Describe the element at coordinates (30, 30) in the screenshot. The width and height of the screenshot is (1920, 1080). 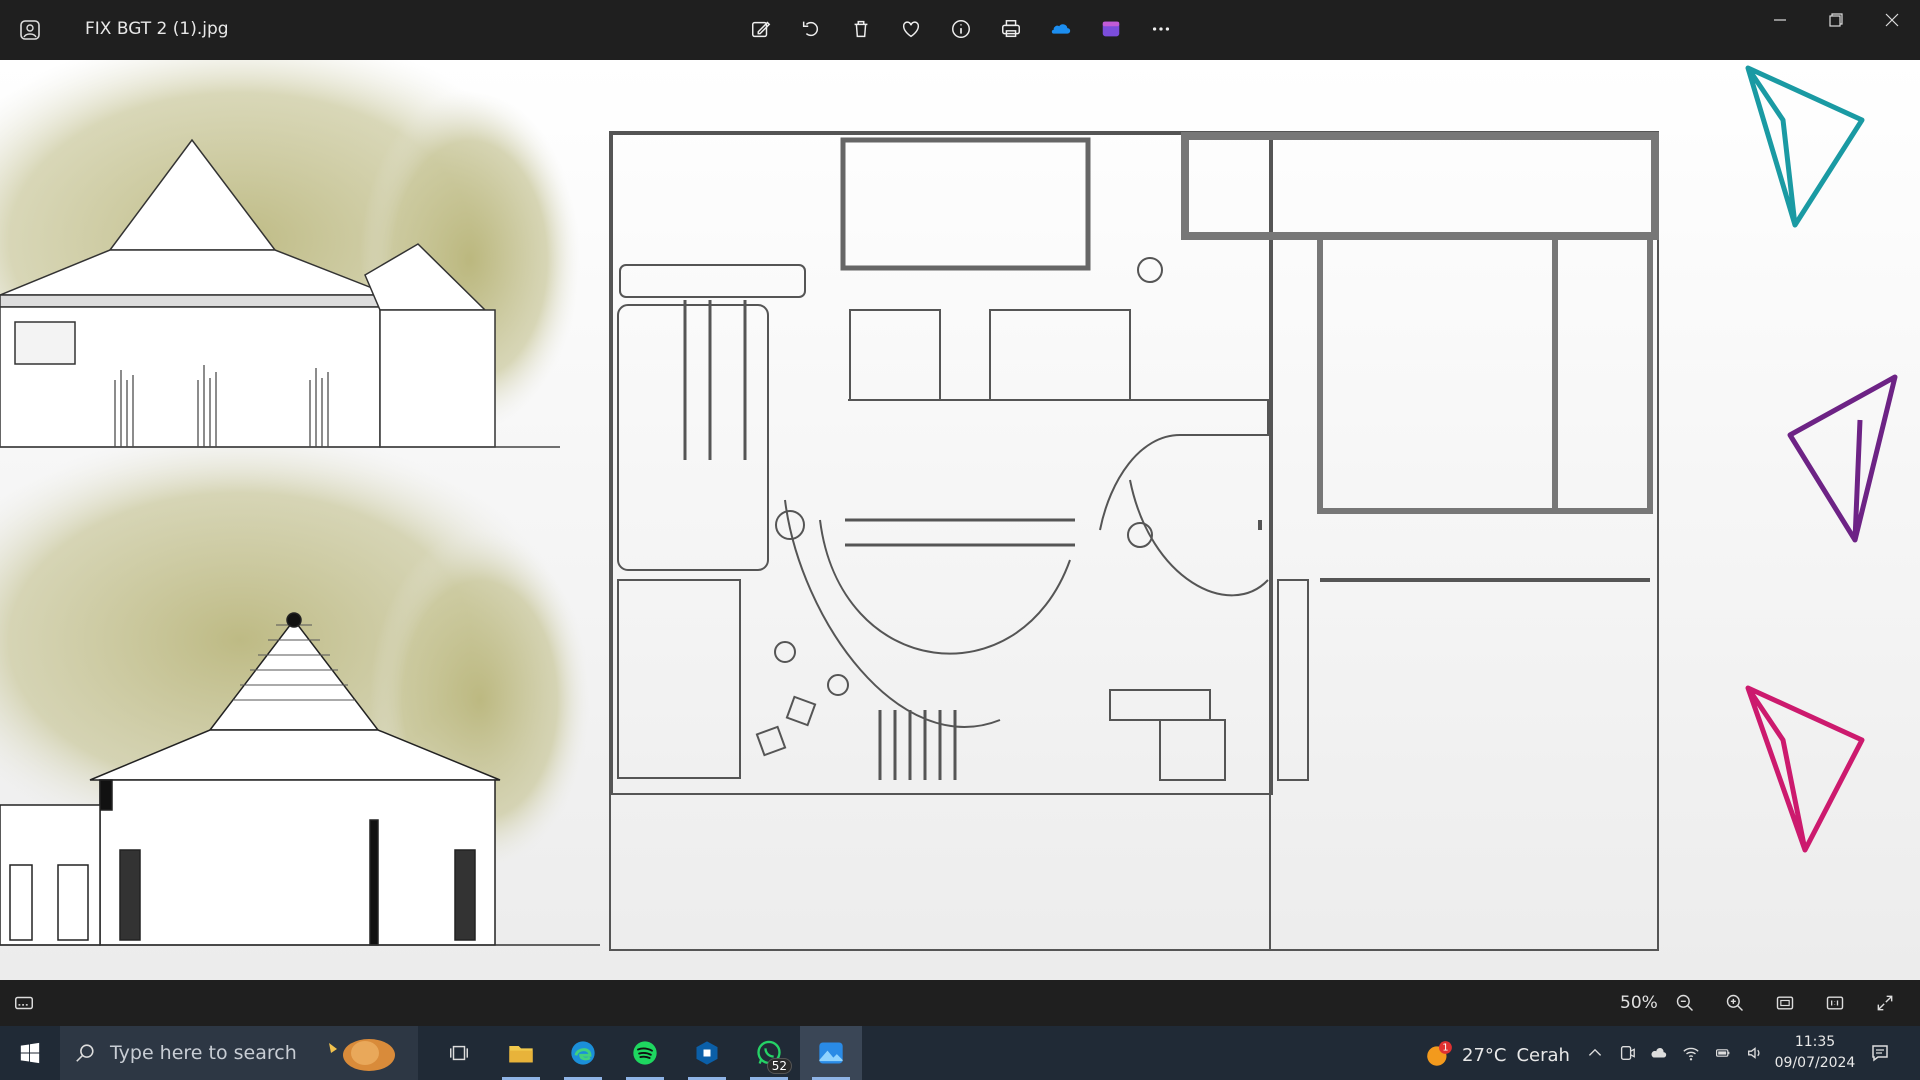
I see `photos-app-icon` at that location.